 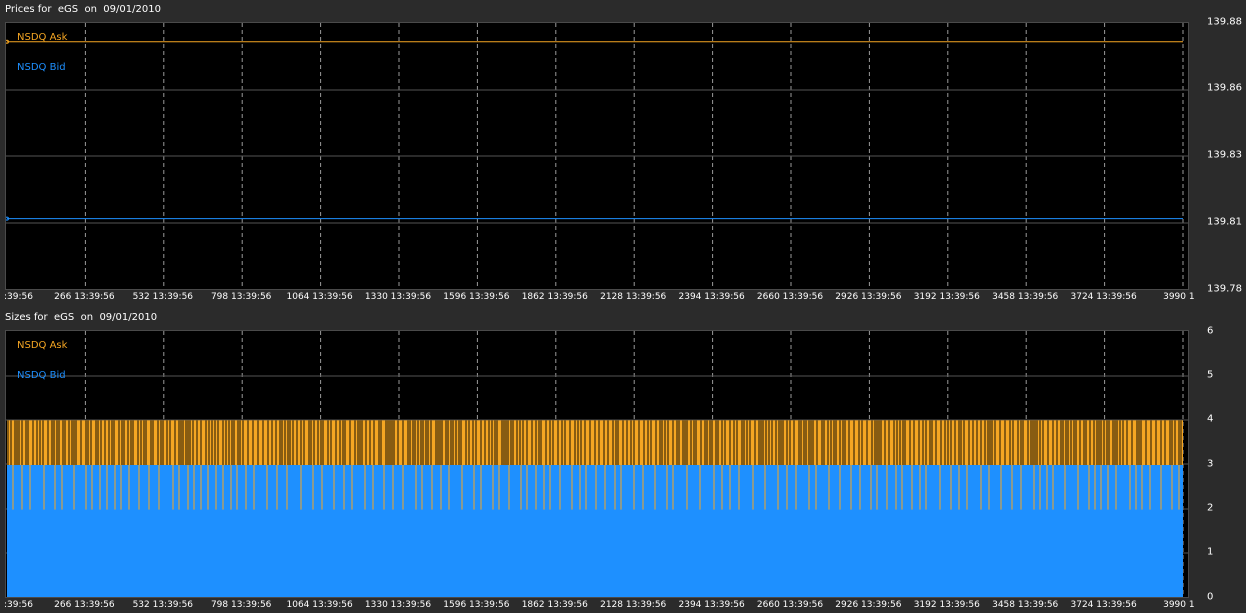 I want to click on sizes-ytick: 5, so click(x=1210, y=375).